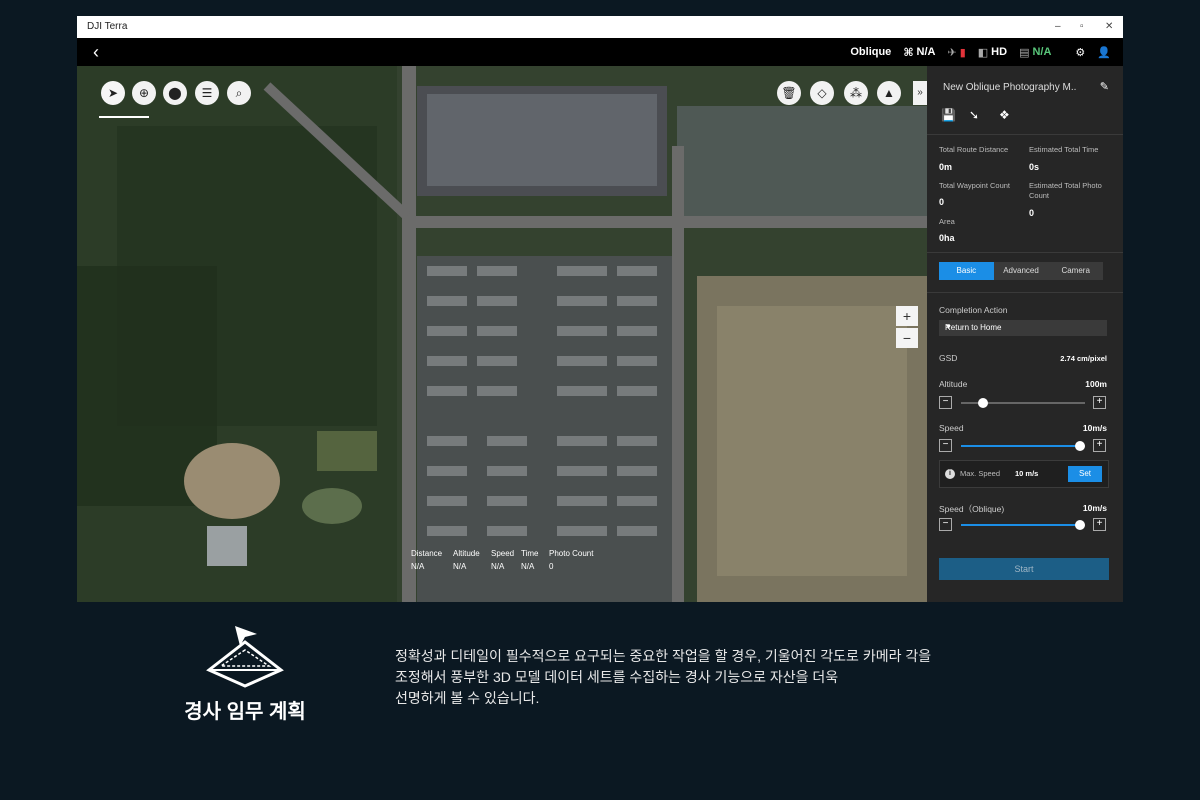 Image resolution: width=1200 pixels, height=800 pixels. I want to click on waypoint-icon: ⁂, so click(856, 93).